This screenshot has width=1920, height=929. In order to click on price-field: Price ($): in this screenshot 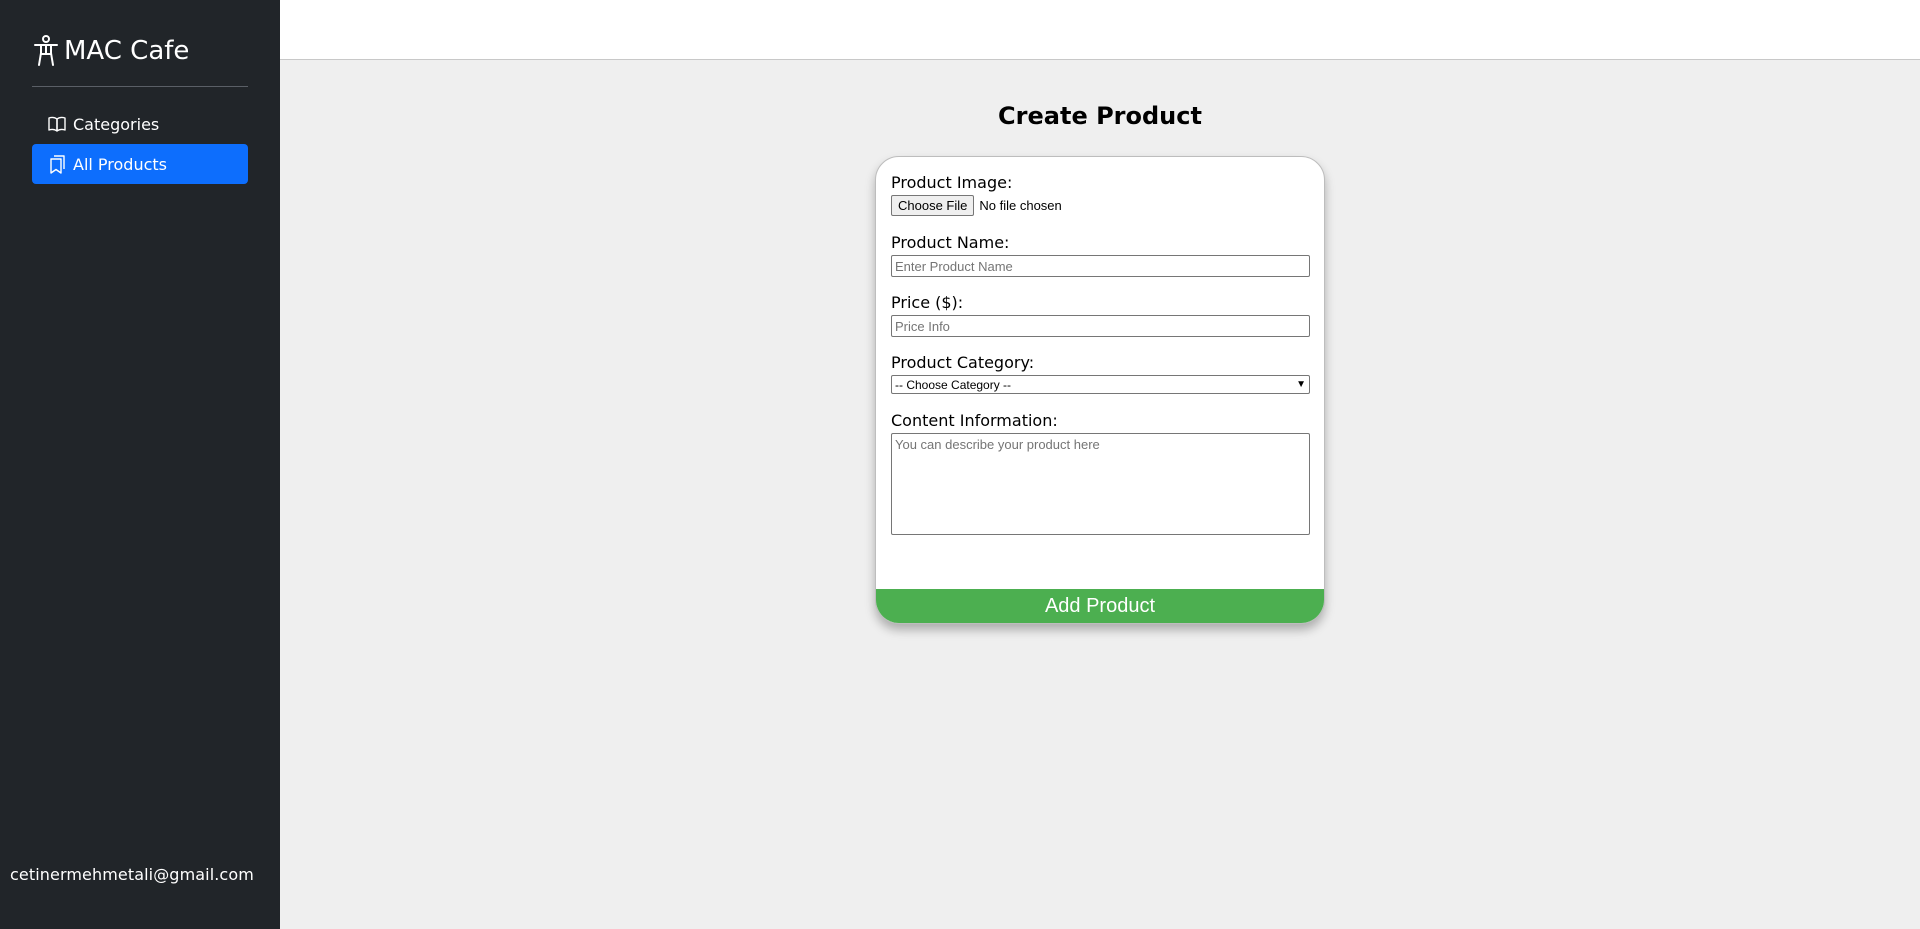, I will do `click(1100, 315)`.